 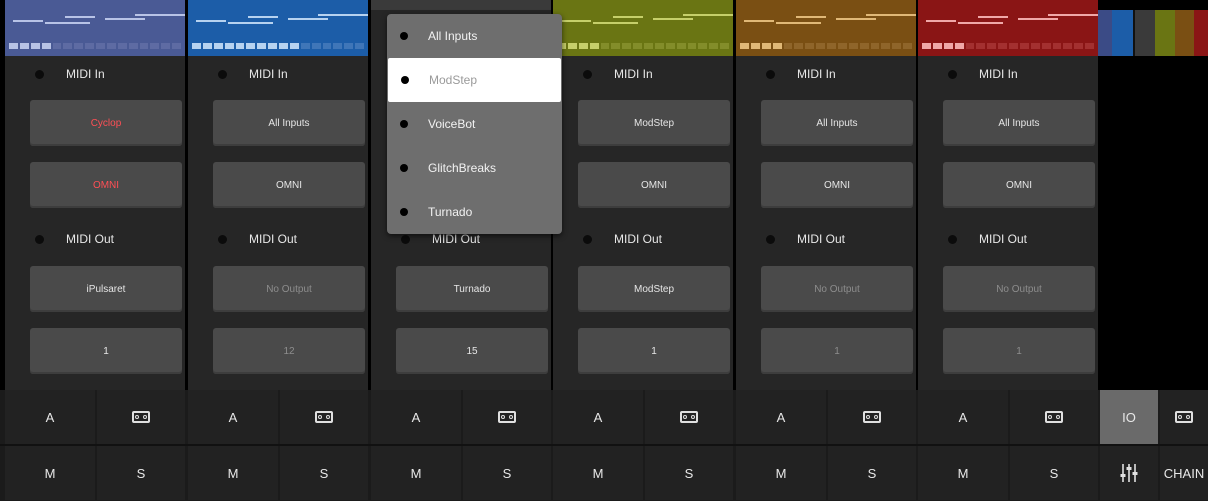 I want to click on dropdown-option: ModStep, so click(x=474, y=80).